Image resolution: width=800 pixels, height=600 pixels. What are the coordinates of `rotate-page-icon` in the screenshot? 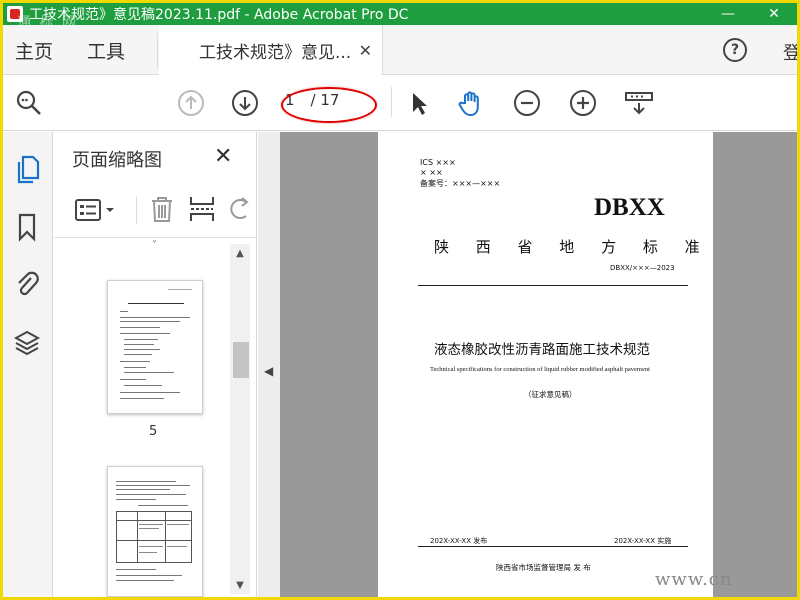 It's located at (240, 209).